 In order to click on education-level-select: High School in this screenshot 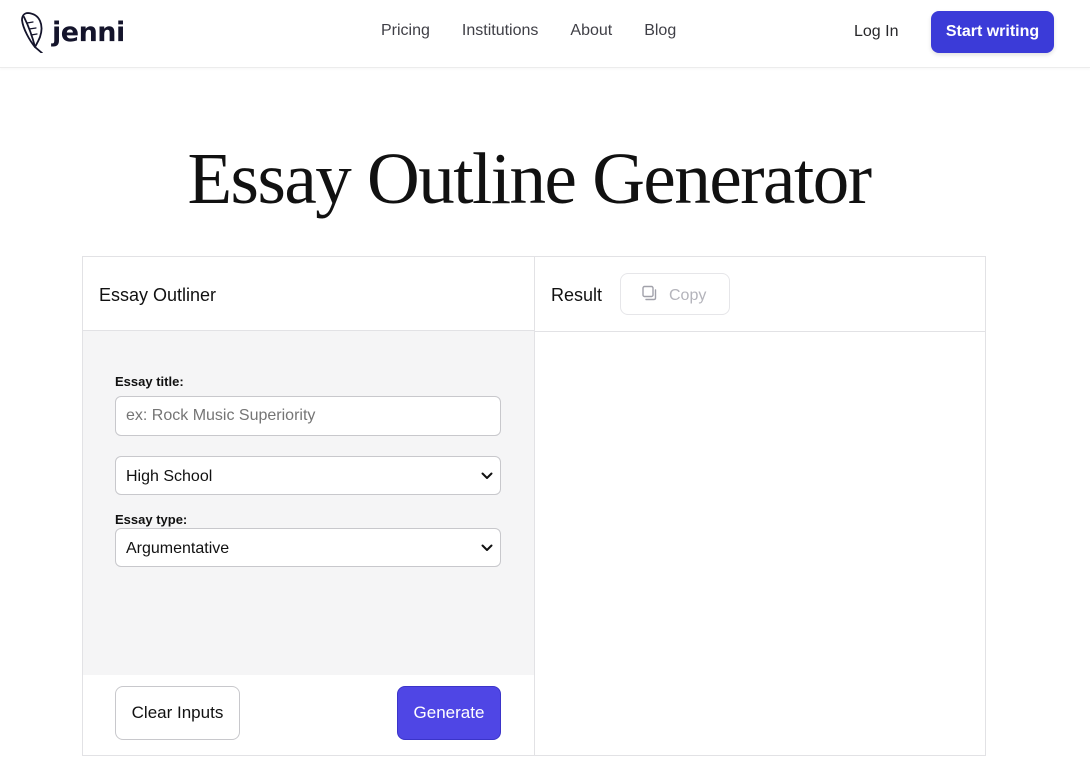, I will do `click(308, 475)`.